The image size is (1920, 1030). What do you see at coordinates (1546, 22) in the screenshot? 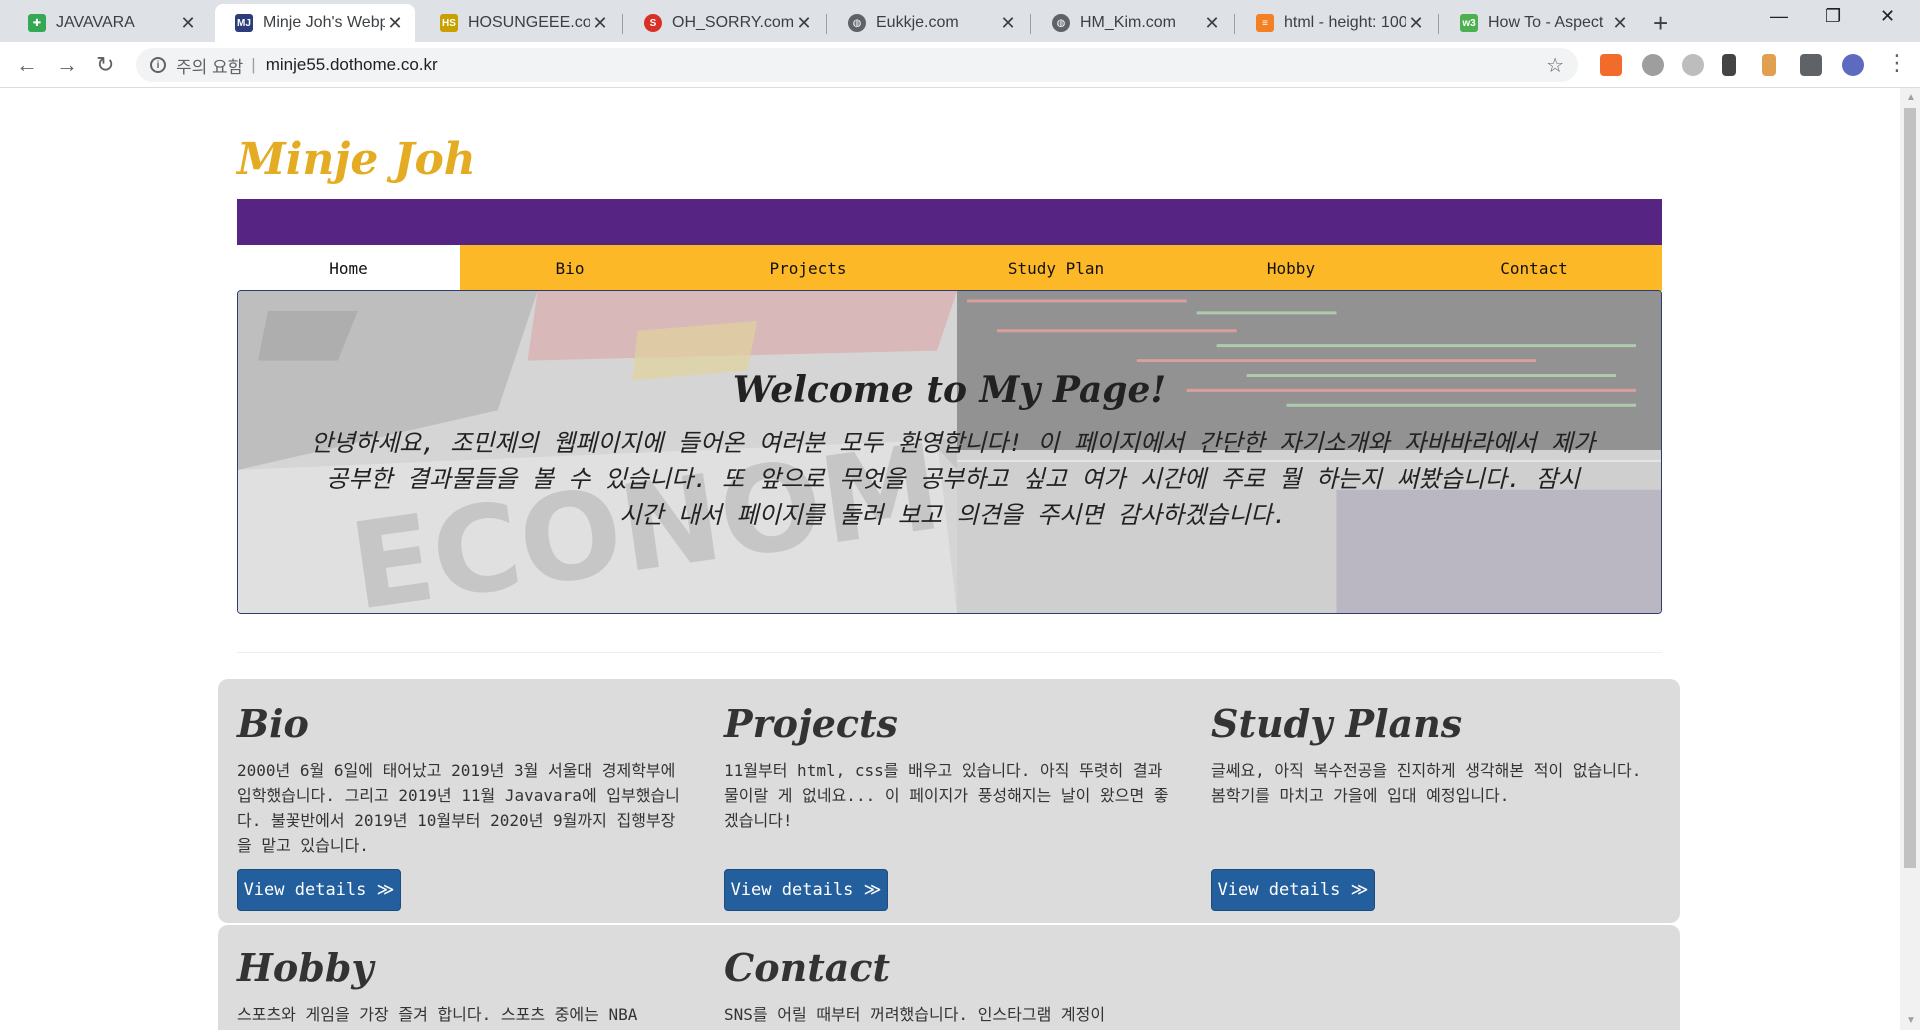
I see `tab-title: How To - Aspect` at bounding box center [1546, 22].